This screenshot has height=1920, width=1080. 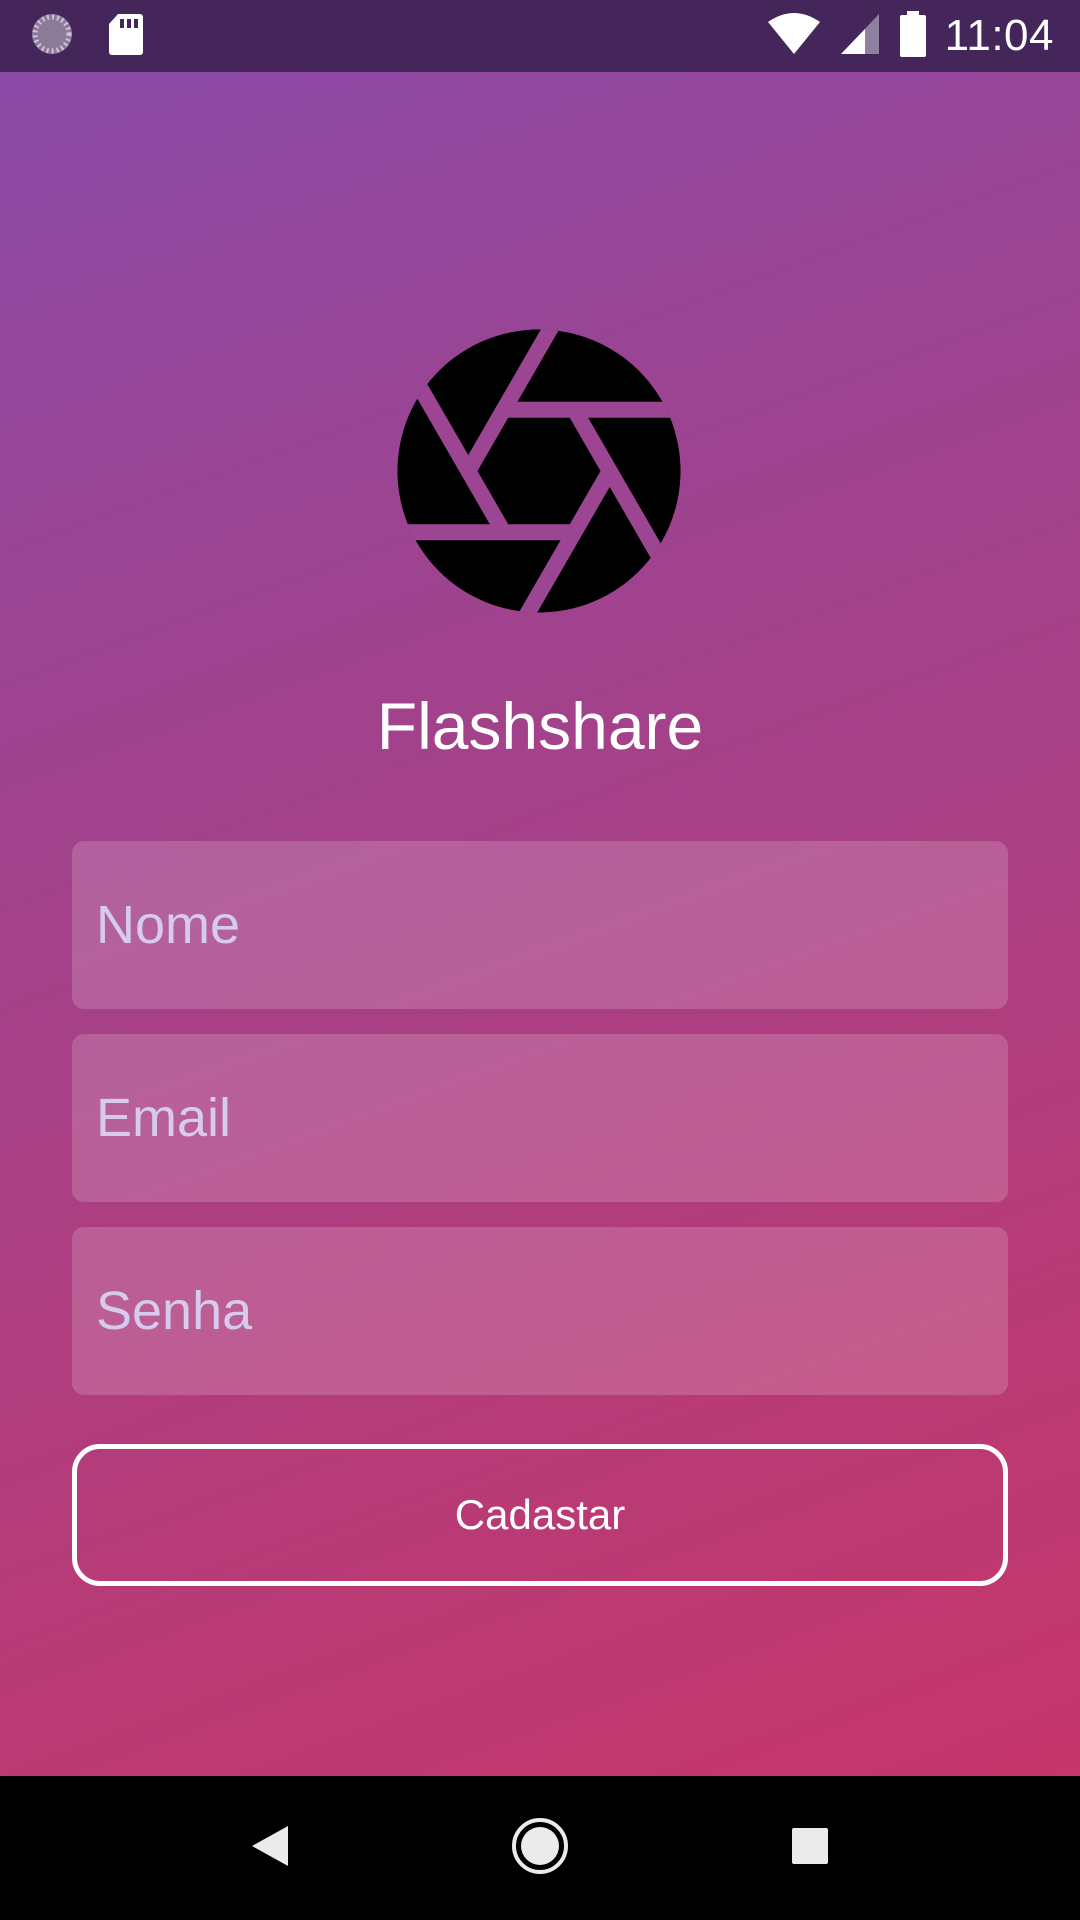 What do you see at coordinates (999, 35) in the screenshot?
I see `status-time: 11:04` at bounding box center [999, 35].